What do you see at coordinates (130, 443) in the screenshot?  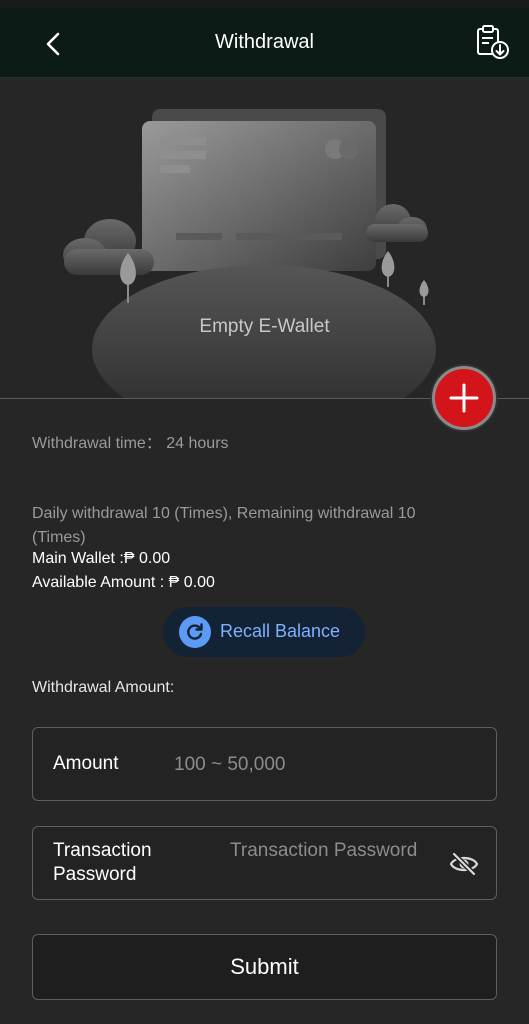 I see `withdrawal-time-text: Withdrawal time： 24 hours` at bounding box center [130, 443].